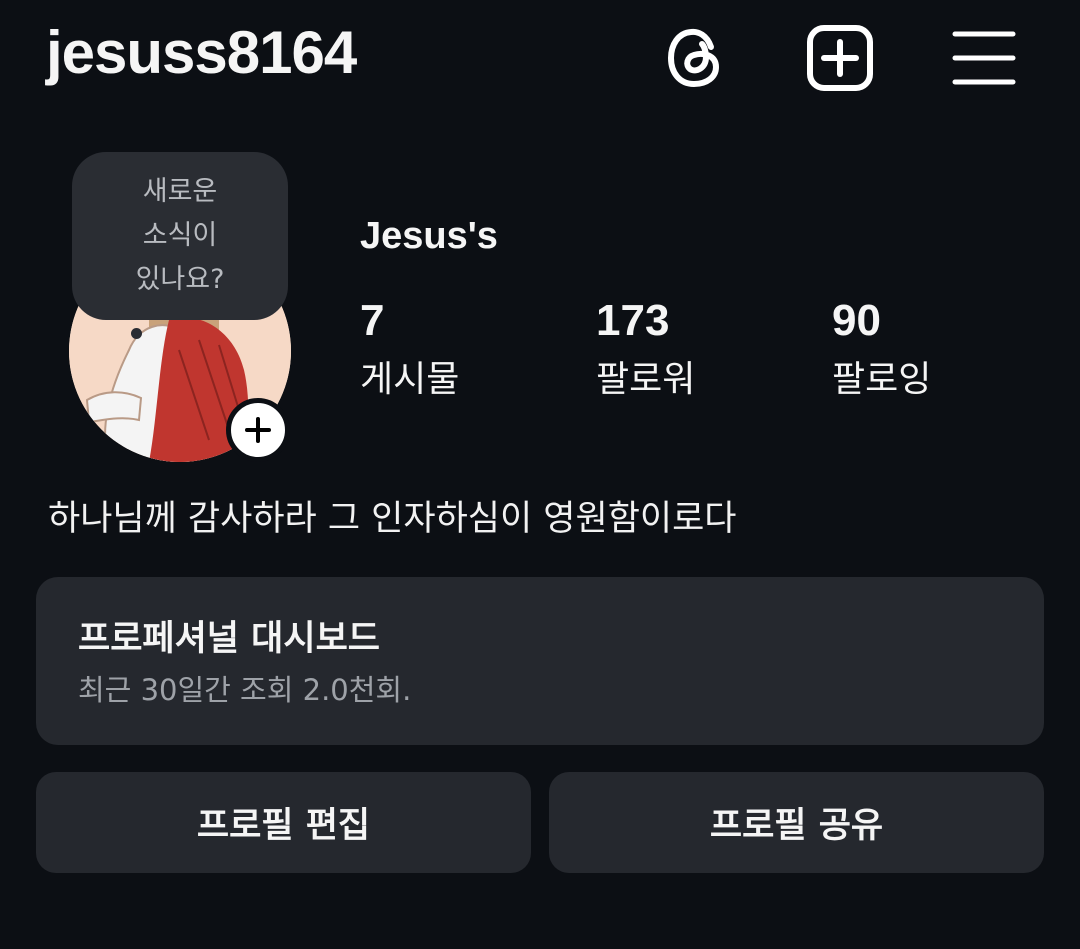  I want to click on stat-followers-count: 173, so click(633, 320).